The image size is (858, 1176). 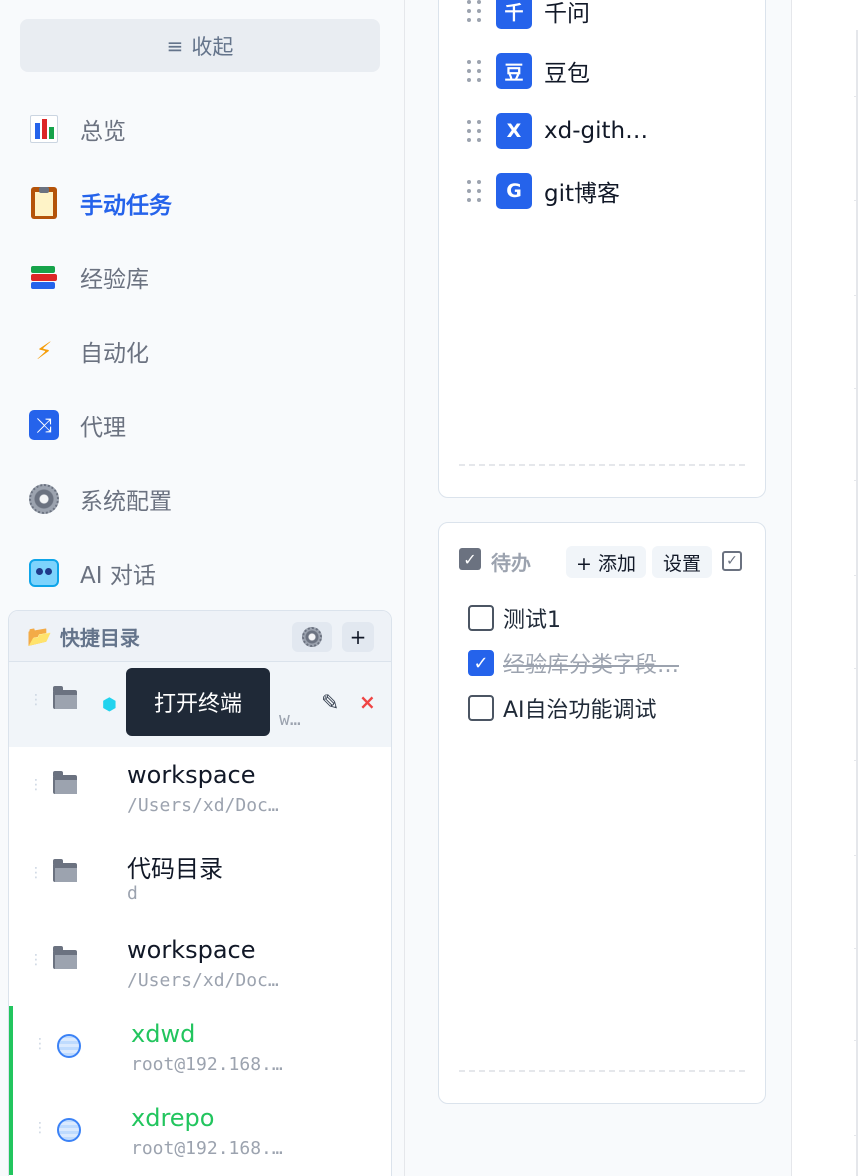 I want to click on collapse-label: 收起, so click(x=212, y=46).